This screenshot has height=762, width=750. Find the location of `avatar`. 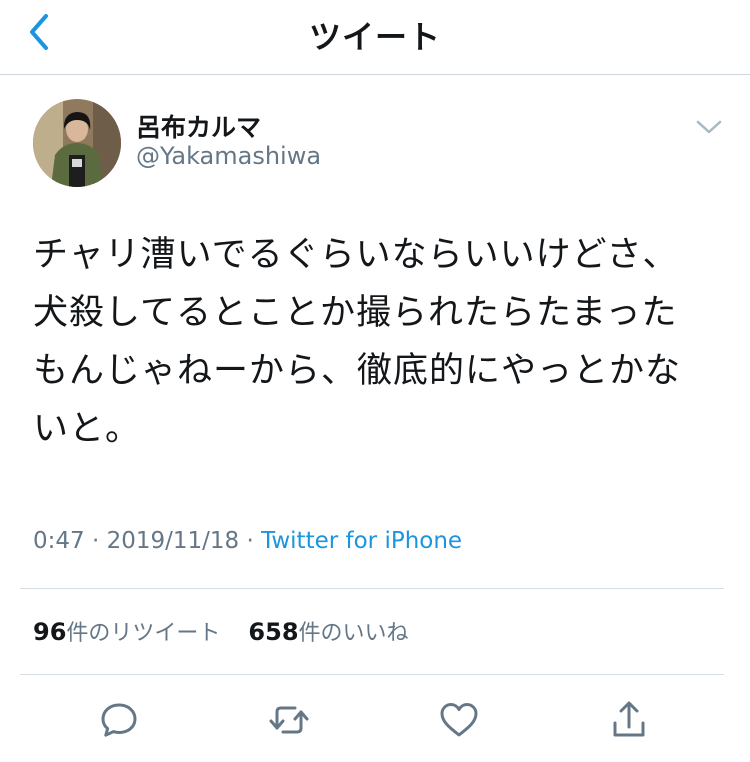

avatar is located at coordinates (77, 143).